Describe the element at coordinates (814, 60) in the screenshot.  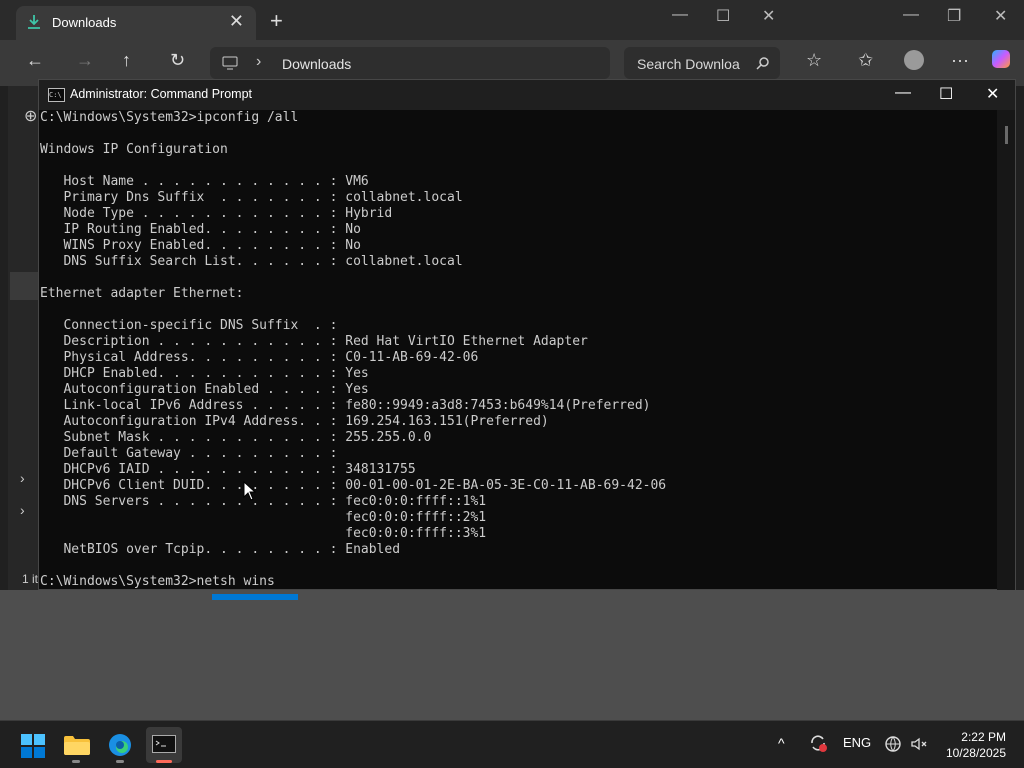
I see `favorite-star-icon: ☆` at that location.